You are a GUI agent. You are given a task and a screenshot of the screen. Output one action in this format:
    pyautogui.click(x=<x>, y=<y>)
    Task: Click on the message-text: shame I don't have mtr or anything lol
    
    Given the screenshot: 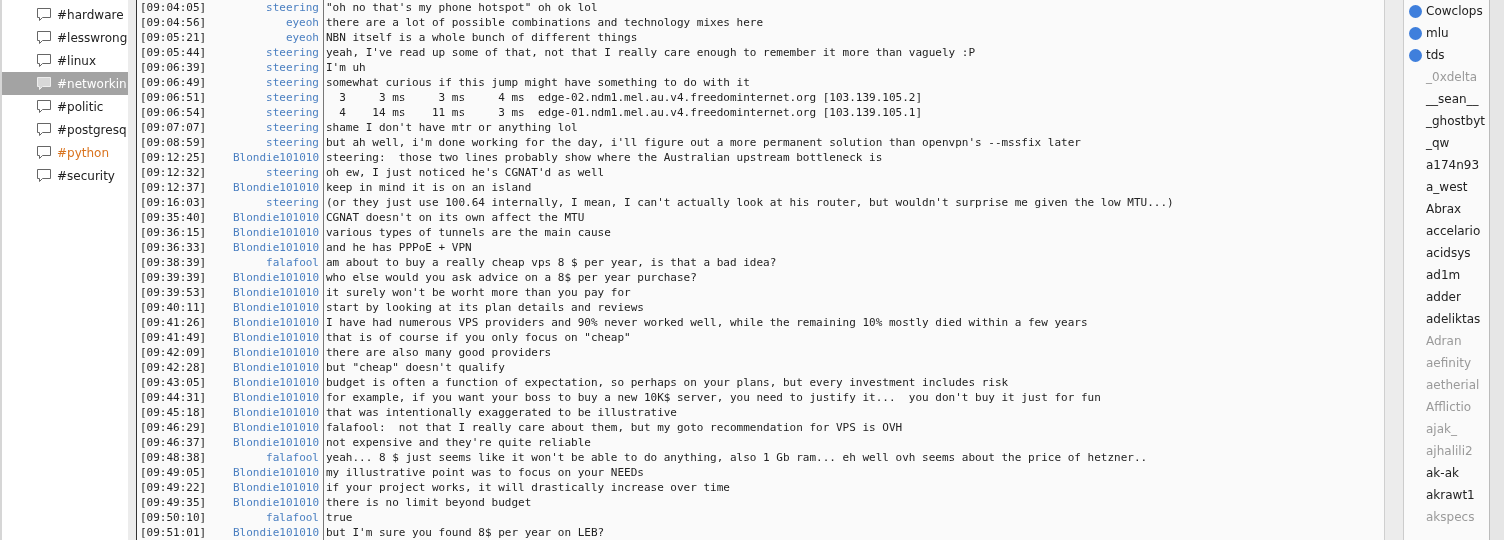 What is the action you would take?
    pyautogui.click(x=451, y=127)
    